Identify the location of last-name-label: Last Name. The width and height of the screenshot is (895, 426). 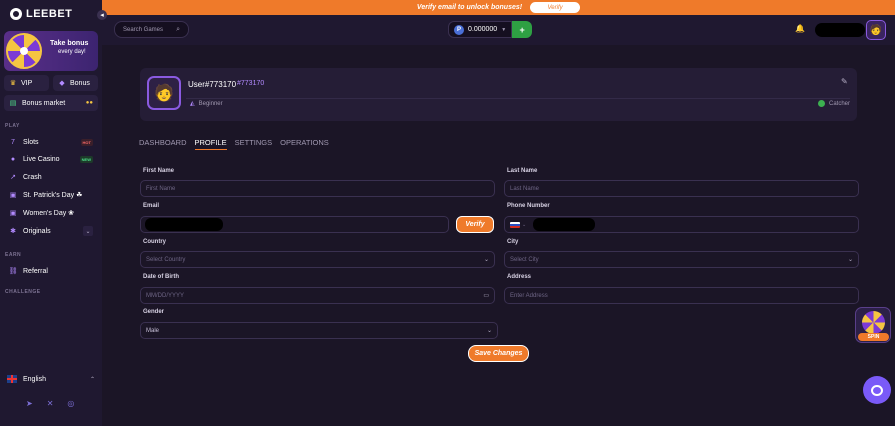
(522, 171).